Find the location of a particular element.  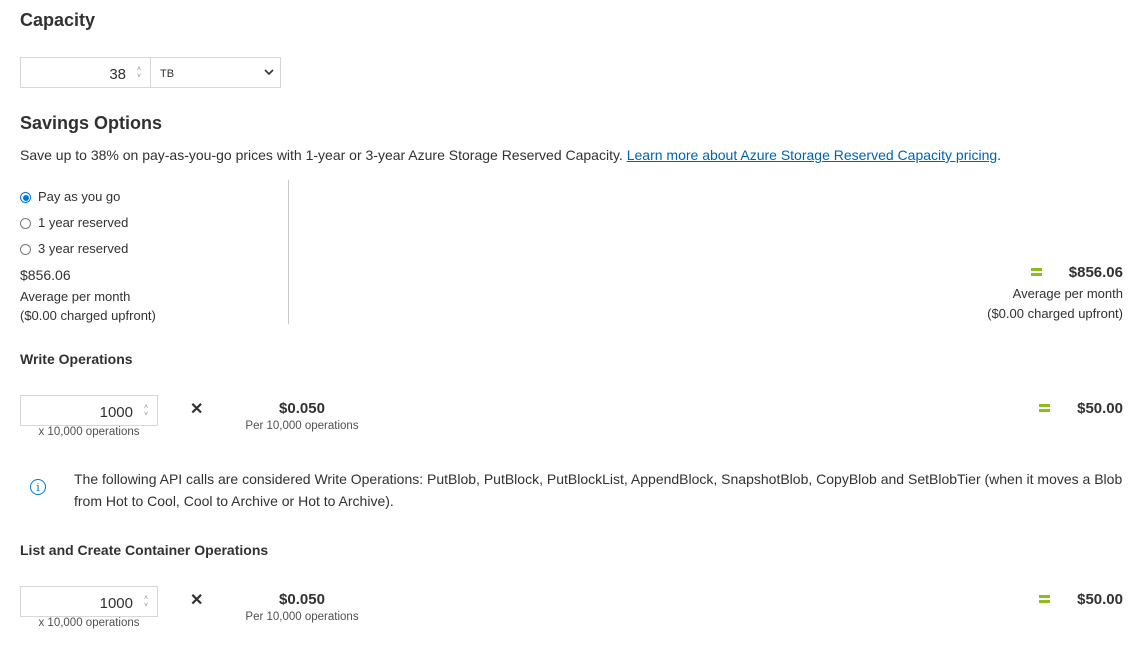

option-label: 3 year reserved is located at coordinates (83, 248).